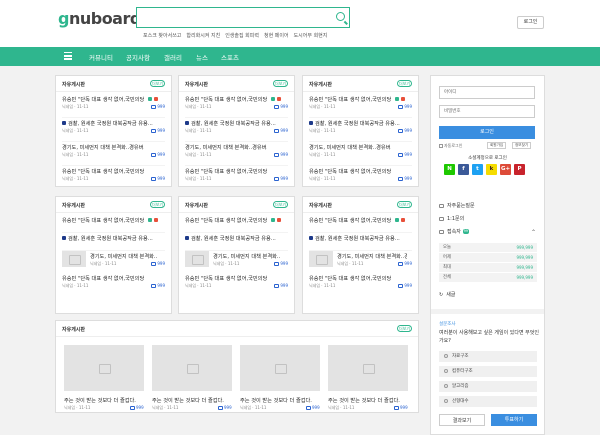  What do you see at coordinates (487, 132) in the screenshot?
I see `login-button: 로그인` at bounding box center [487, 132].